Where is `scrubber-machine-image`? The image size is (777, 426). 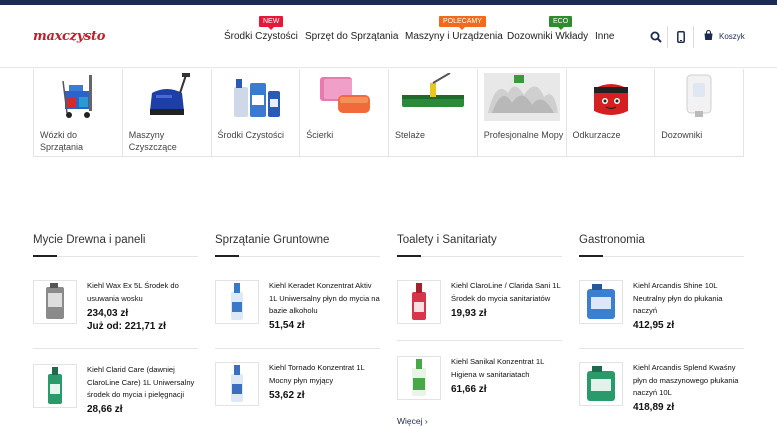
scrubber-machine-image is located at coordinates (167, 97).